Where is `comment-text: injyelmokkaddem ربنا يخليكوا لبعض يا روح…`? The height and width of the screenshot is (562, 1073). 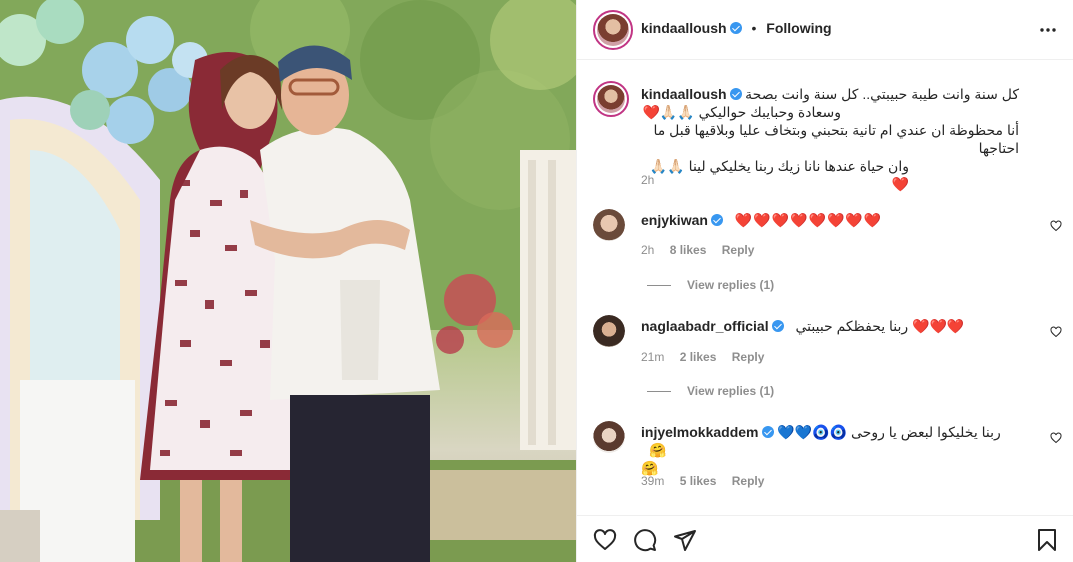 comment-text: injyelmokkaddem ربنا يخليكوا لبعض يا روح… is located at coordinates (830, 450).